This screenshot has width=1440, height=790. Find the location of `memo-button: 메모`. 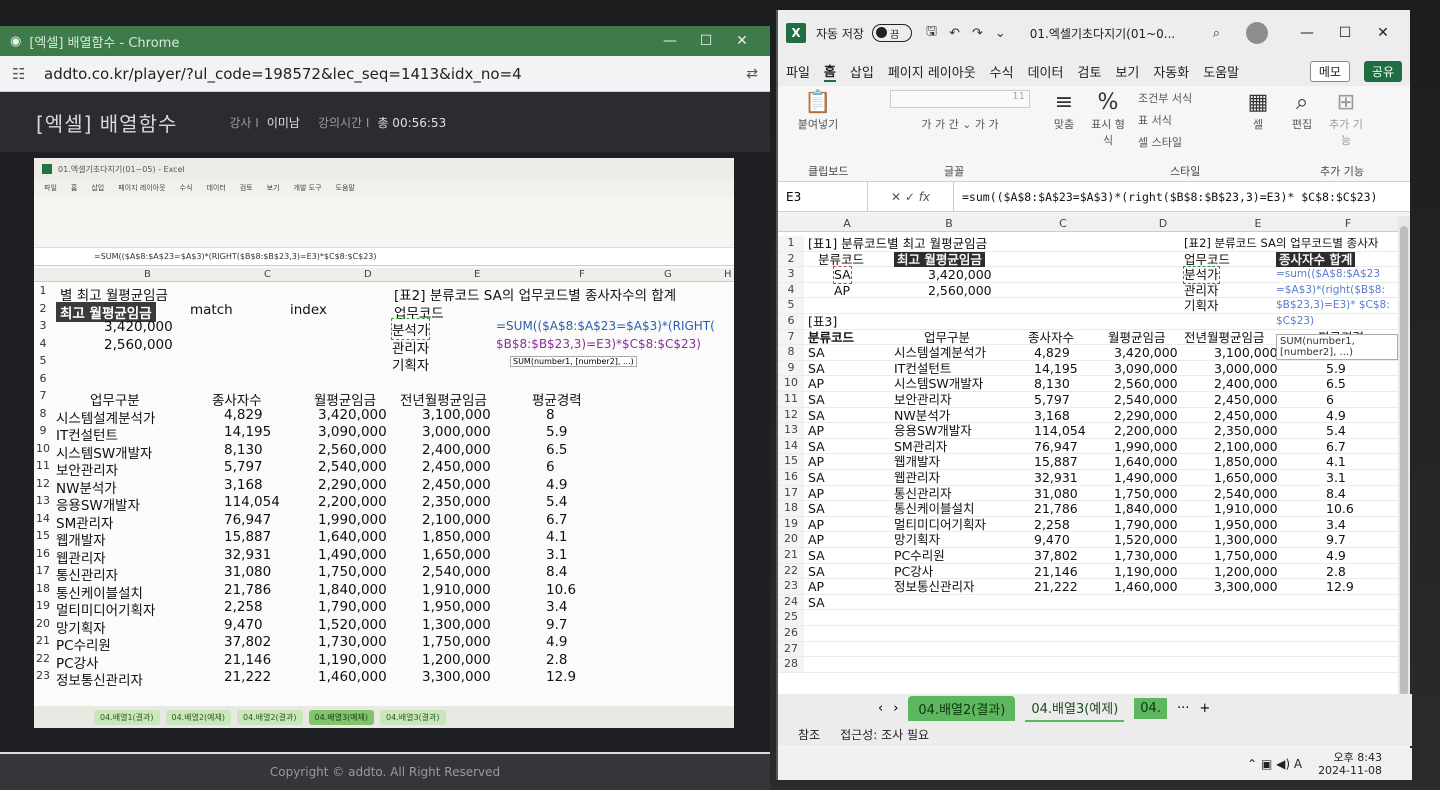

memo-button: 메모 is located at coordinates (1329, 71).